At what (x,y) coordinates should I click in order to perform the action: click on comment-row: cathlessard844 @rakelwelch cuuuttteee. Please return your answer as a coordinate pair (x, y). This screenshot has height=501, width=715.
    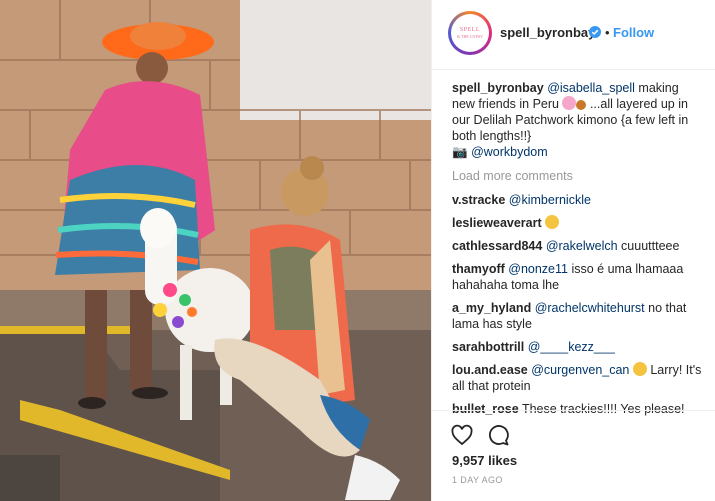
    Looking at the image, I should click on (578, 246).